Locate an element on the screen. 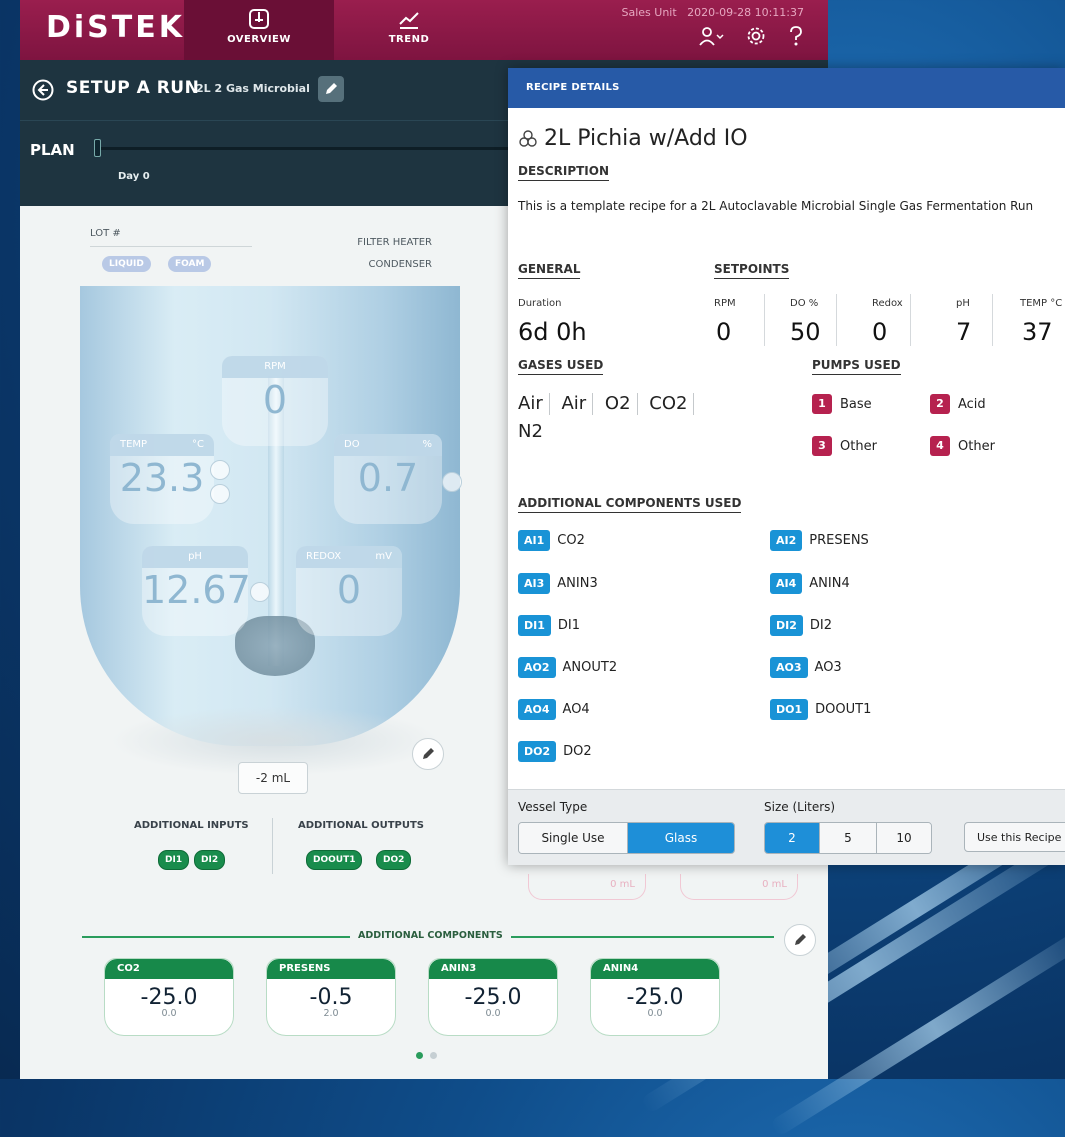 This screenshot has width=1065, height=1137. setpoint-value: 7 is located at coordinates (964, 332).